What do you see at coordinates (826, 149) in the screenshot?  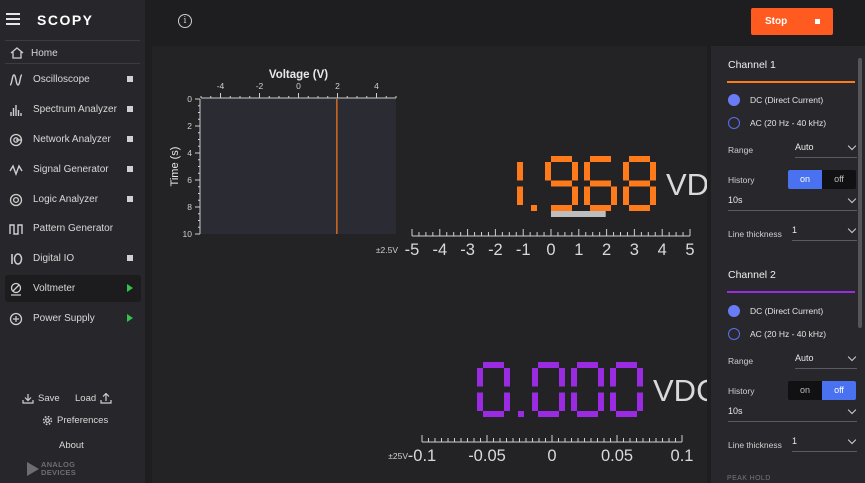 I see `channel-1-range-select: Auto` at bounding box center [826, 149].